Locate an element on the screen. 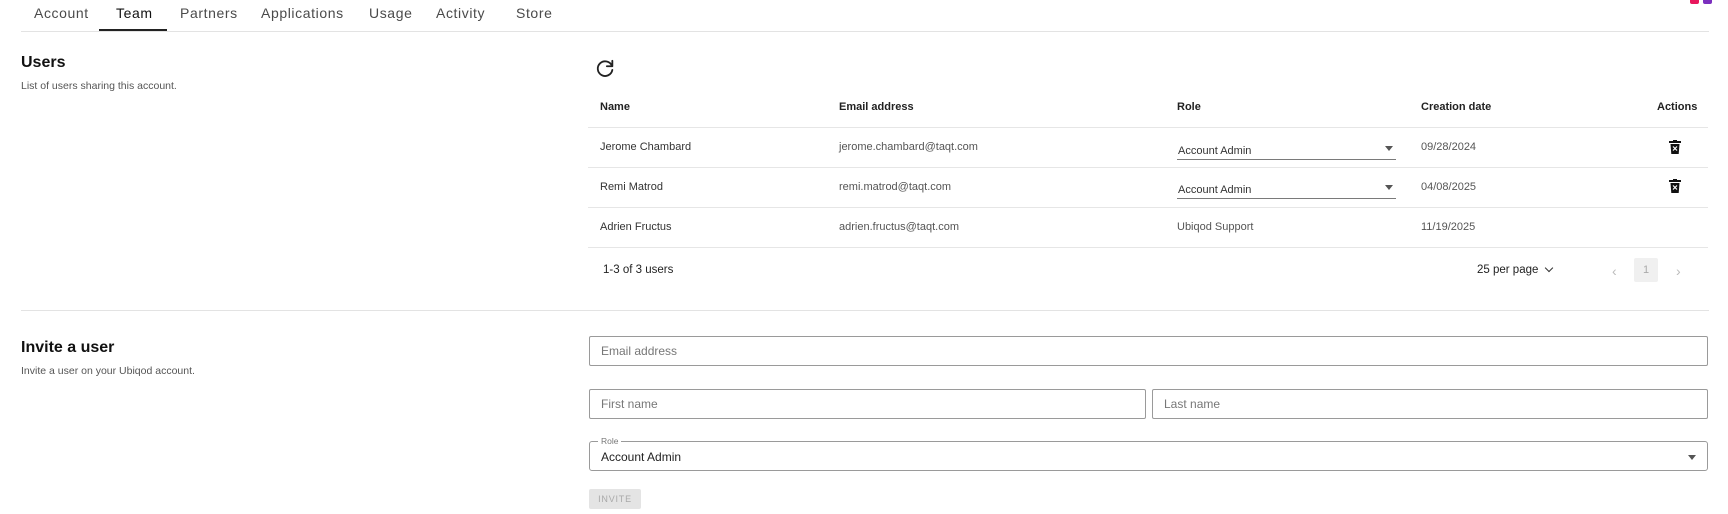 The width and height of the screenshot is (1728, 514). user-name: Jerome Chambard is located at coordinates (646, 147).